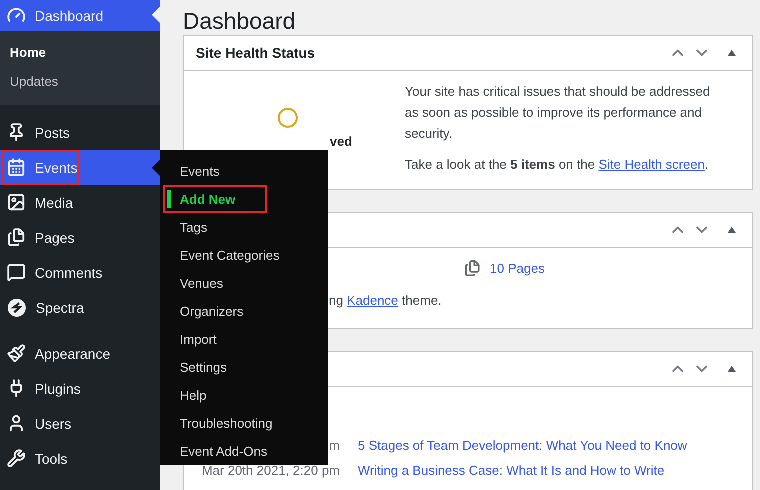 Image resolution: width=760 pixels, height=490 pixels. Describe the element at coordinates (342, 141) in the screenshot. I see `health-status: ved` at that location.